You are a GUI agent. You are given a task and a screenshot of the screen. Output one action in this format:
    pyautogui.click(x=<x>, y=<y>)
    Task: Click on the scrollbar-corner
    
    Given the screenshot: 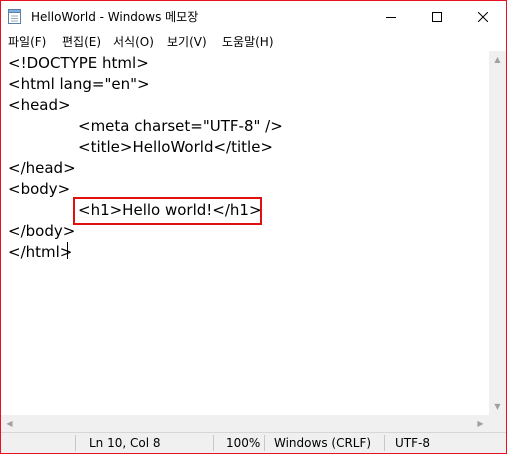 What is the action you would take?
    pyautogui.click(x=497, y=423)
    